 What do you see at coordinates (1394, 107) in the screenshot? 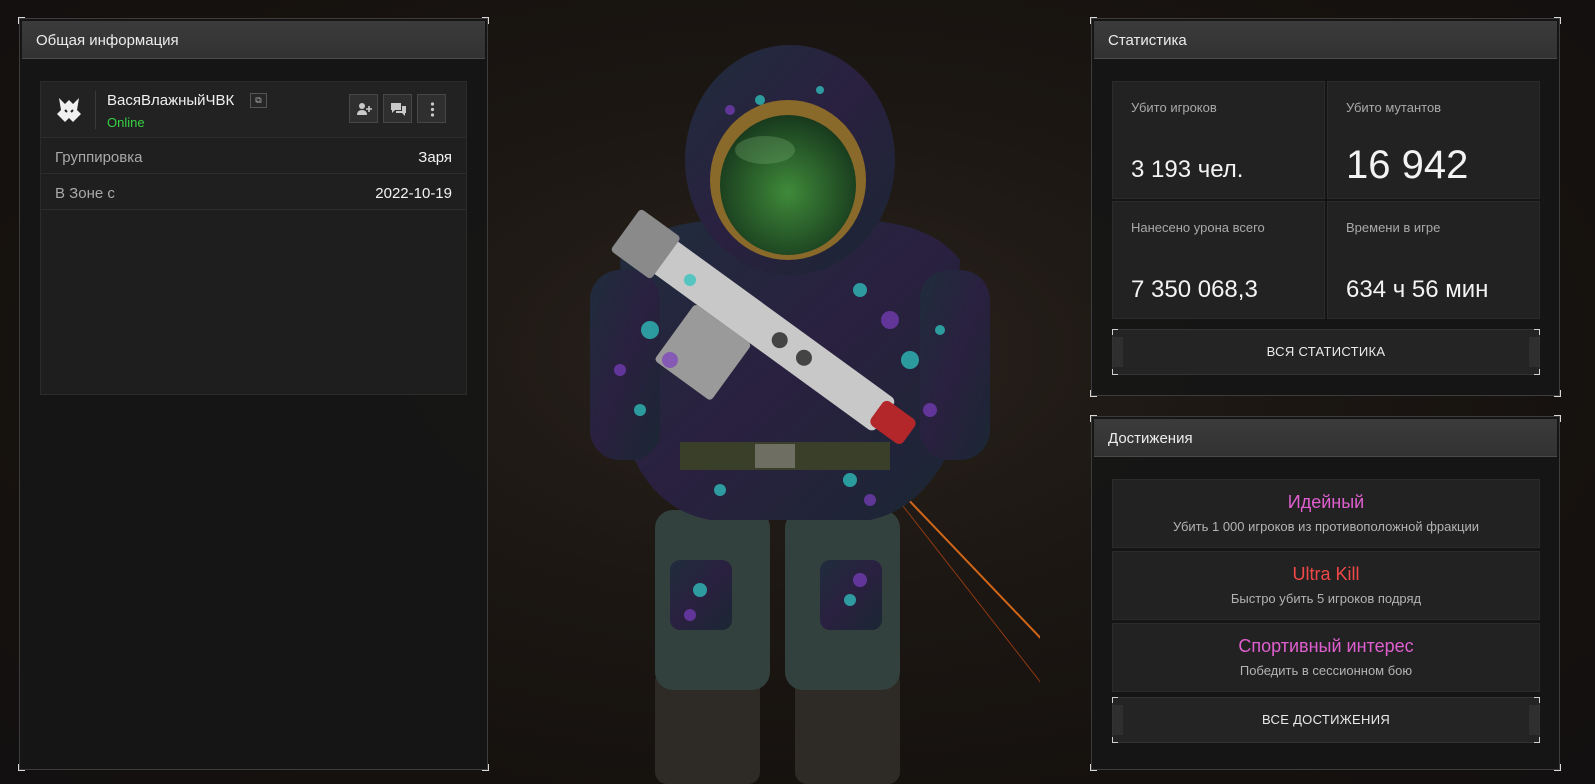
I see `stat-label: Убито мутантов` at bounding box center [1394, 107].